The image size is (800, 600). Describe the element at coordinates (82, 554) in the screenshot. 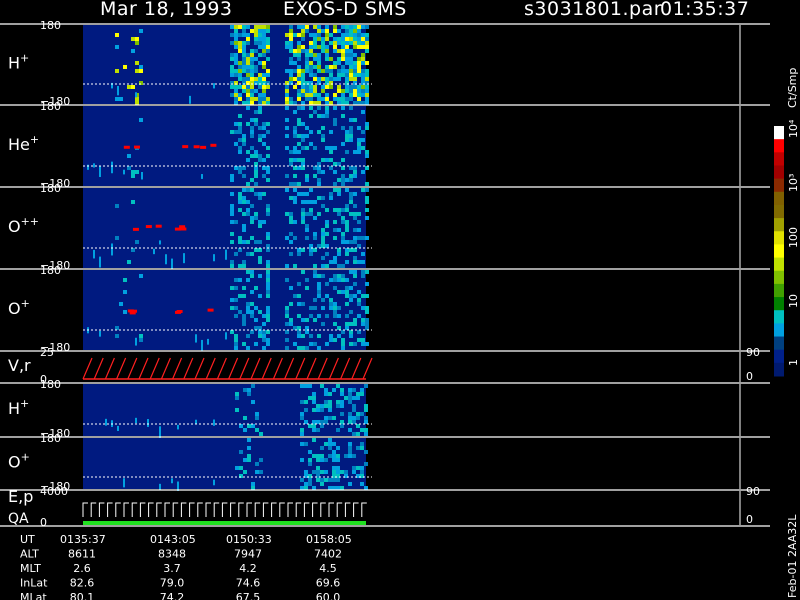

I see `table-cell: 8611` at that location.